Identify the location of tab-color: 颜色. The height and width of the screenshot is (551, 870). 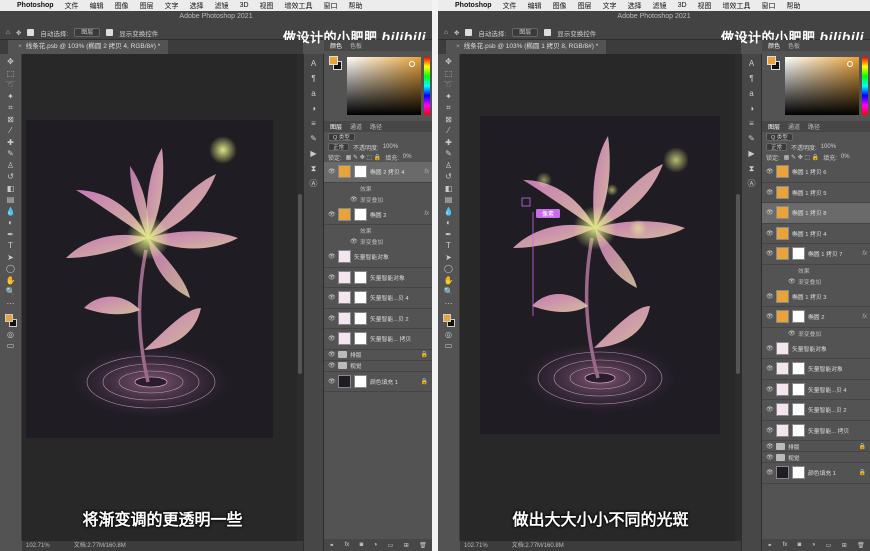
(774, 45).